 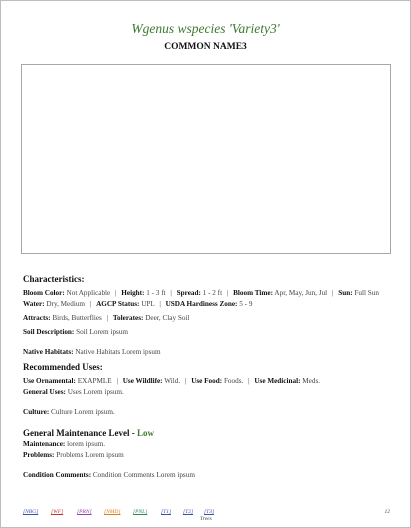 What do you see at coordinates (88, 433) in the screenshot?
I see `maintenance-heading: General Maintenance Level - Low` at bounding box center [88, 433].